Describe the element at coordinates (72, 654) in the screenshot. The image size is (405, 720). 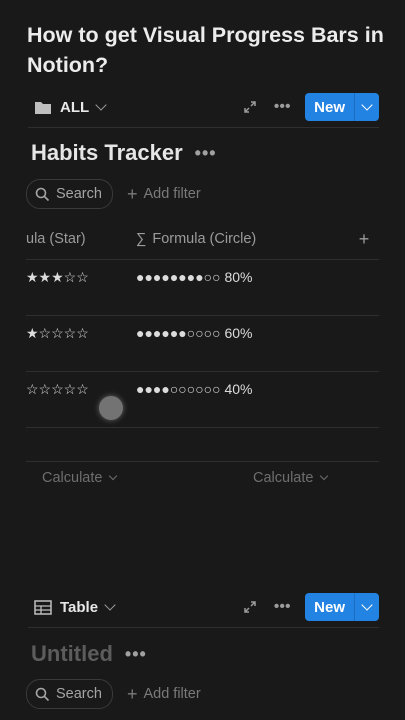
I see `database-title-text: Untitled` at that location.